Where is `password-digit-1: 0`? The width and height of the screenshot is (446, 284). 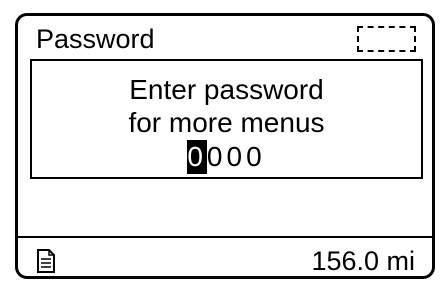 password-digit-1: 0 is located at coordinates (197, 157).